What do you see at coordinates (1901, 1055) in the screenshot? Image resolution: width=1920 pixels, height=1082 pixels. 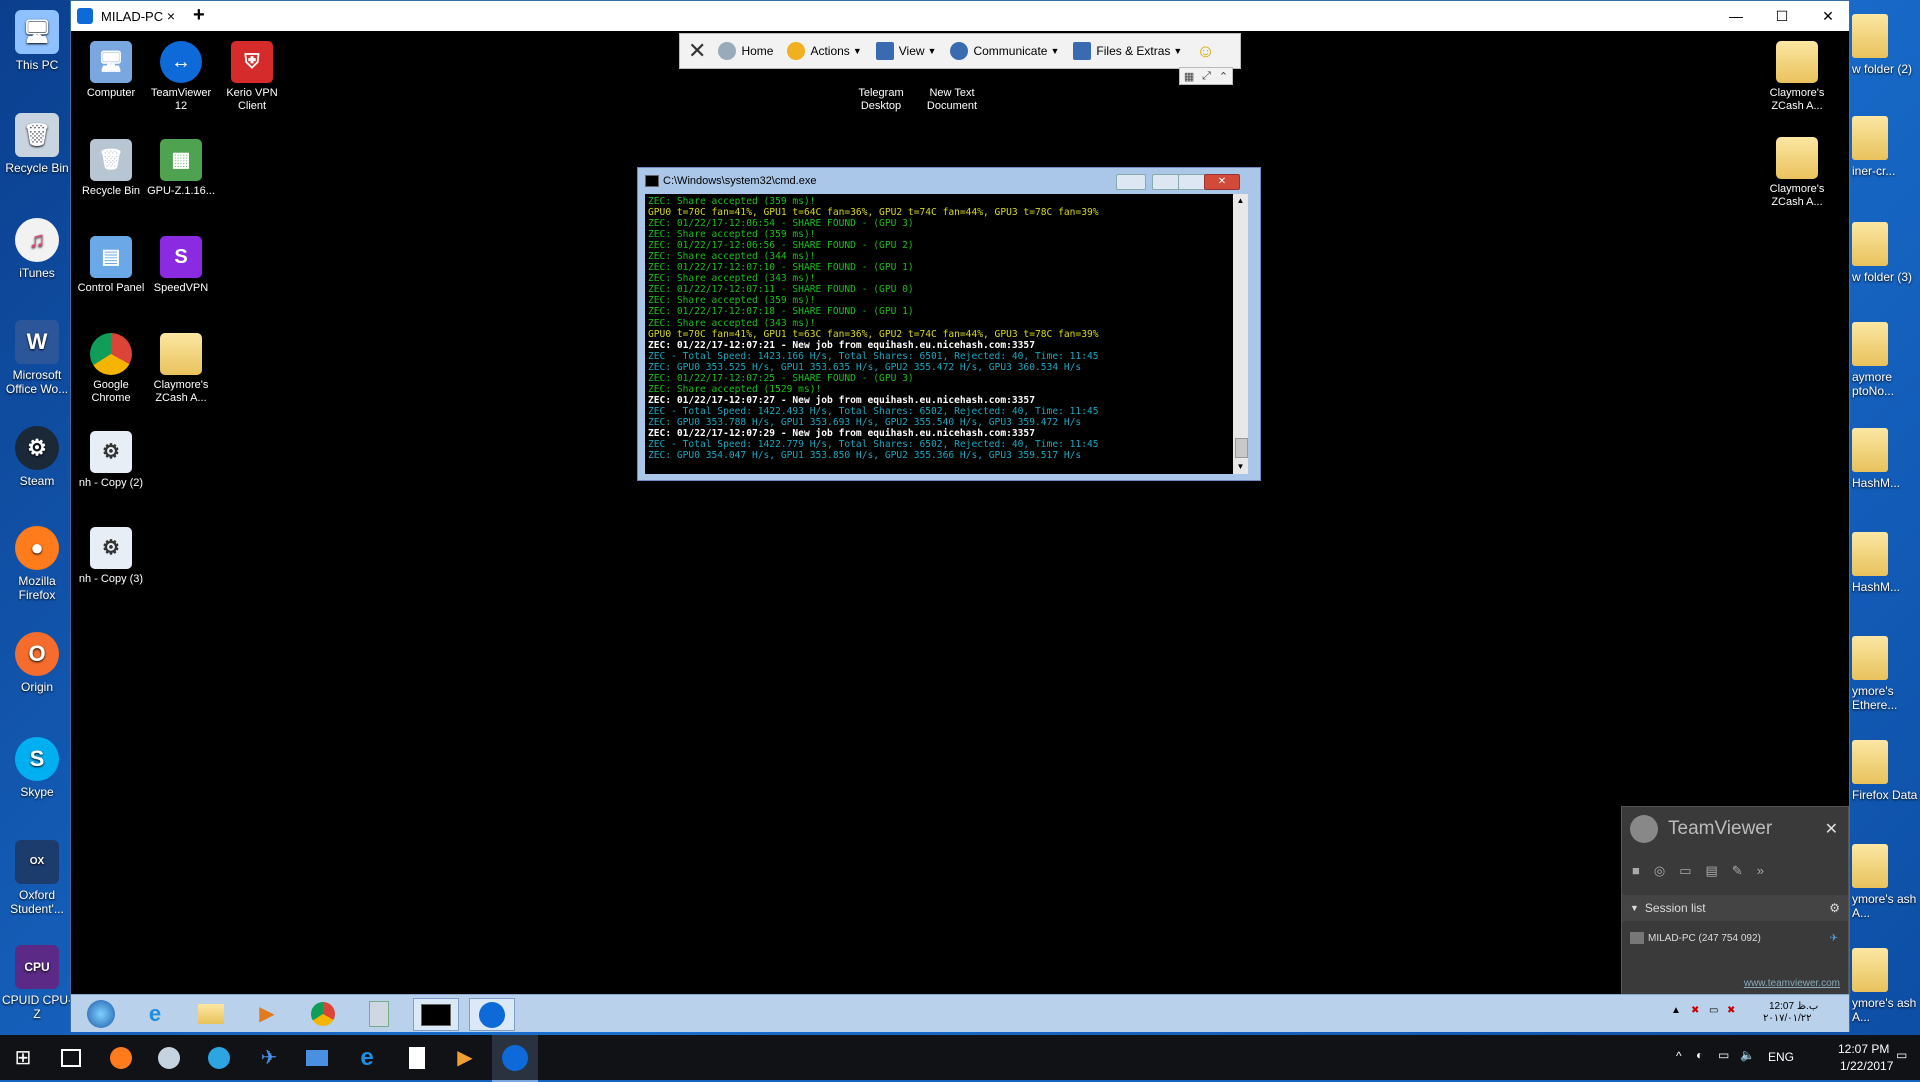 I see `notification-center-icon: ▭` at bounding box center [1901, 1055].